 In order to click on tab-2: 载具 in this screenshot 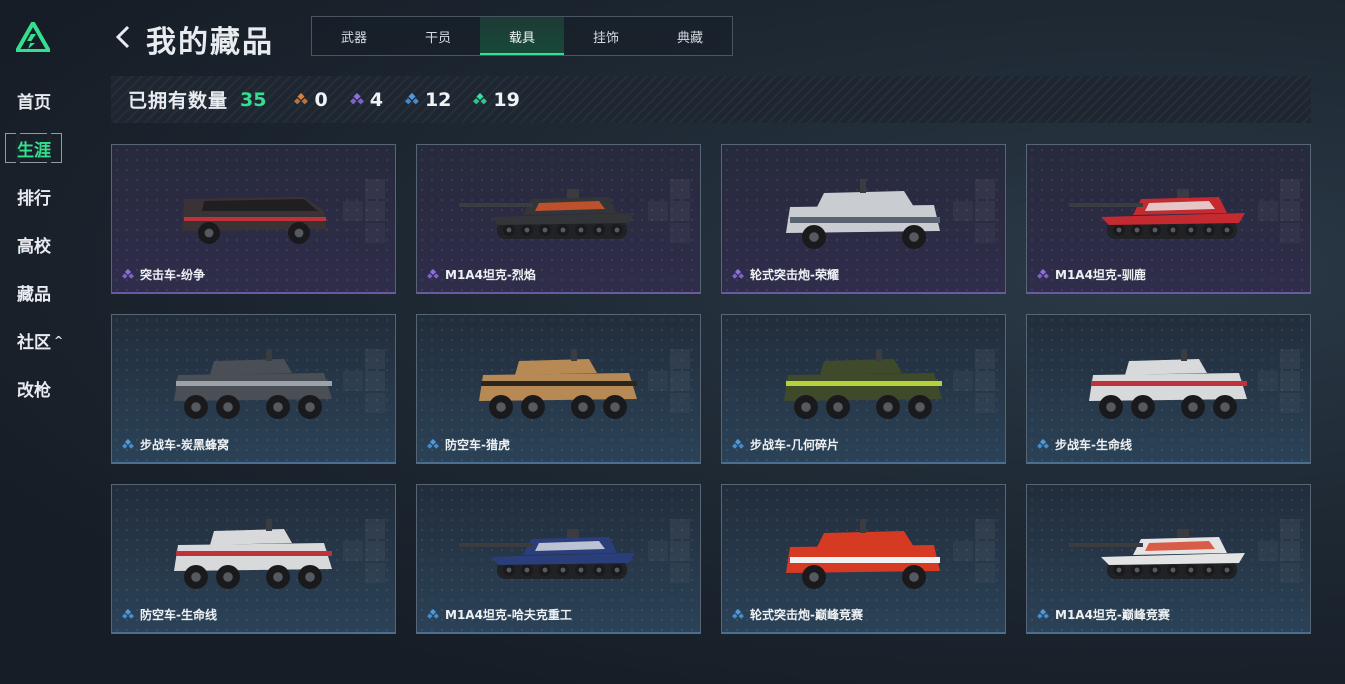, I will do `click(522, 36)`.